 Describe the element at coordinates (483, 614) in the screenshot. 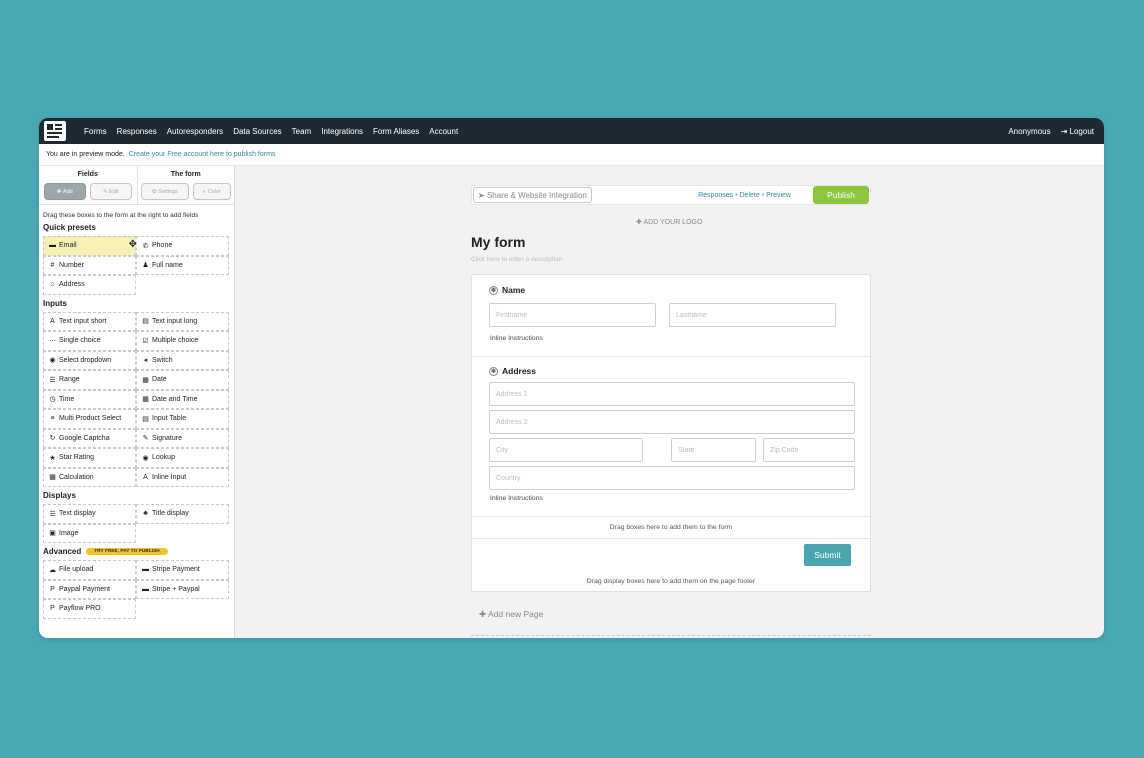

I see `plus-icon: ✚` at that location.